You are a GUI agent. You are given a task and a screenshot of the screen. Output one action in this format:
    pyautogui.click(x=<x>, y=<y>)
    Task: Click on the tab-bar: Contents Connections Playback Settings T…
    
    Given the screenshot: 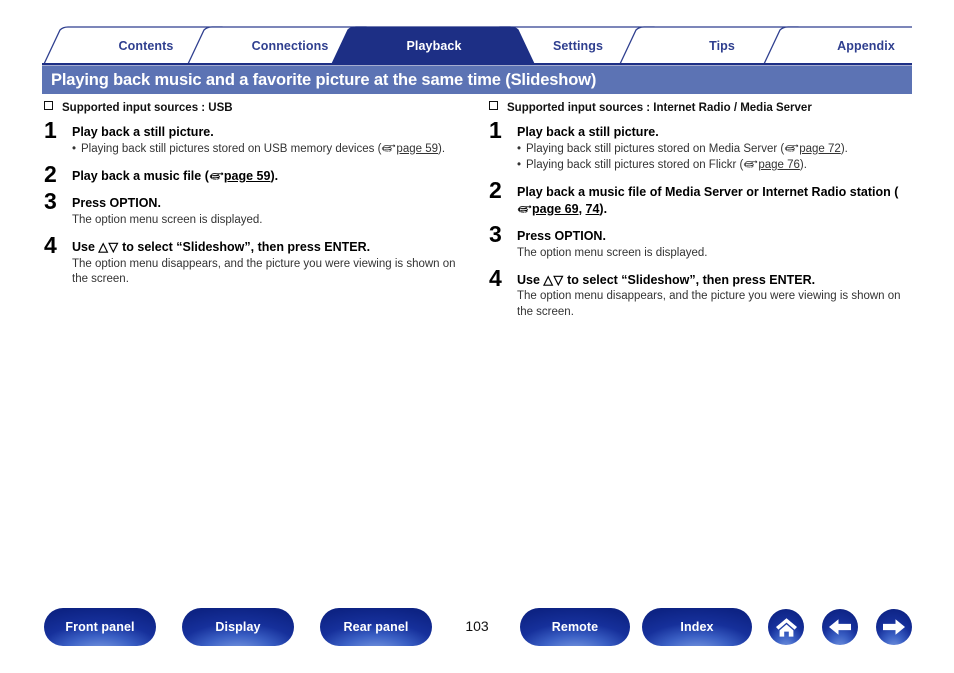 What is the action you would take?
    pyautogui.click(x=477, y=46)
    